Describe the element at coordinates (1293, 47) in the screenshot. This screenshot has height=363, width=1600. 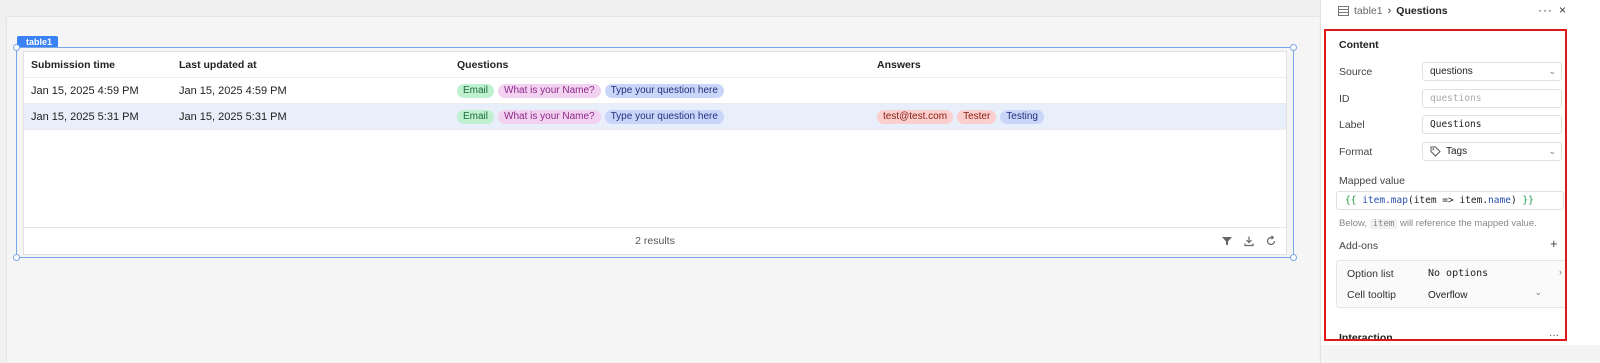
I see `resize-handle-tr` at that location.